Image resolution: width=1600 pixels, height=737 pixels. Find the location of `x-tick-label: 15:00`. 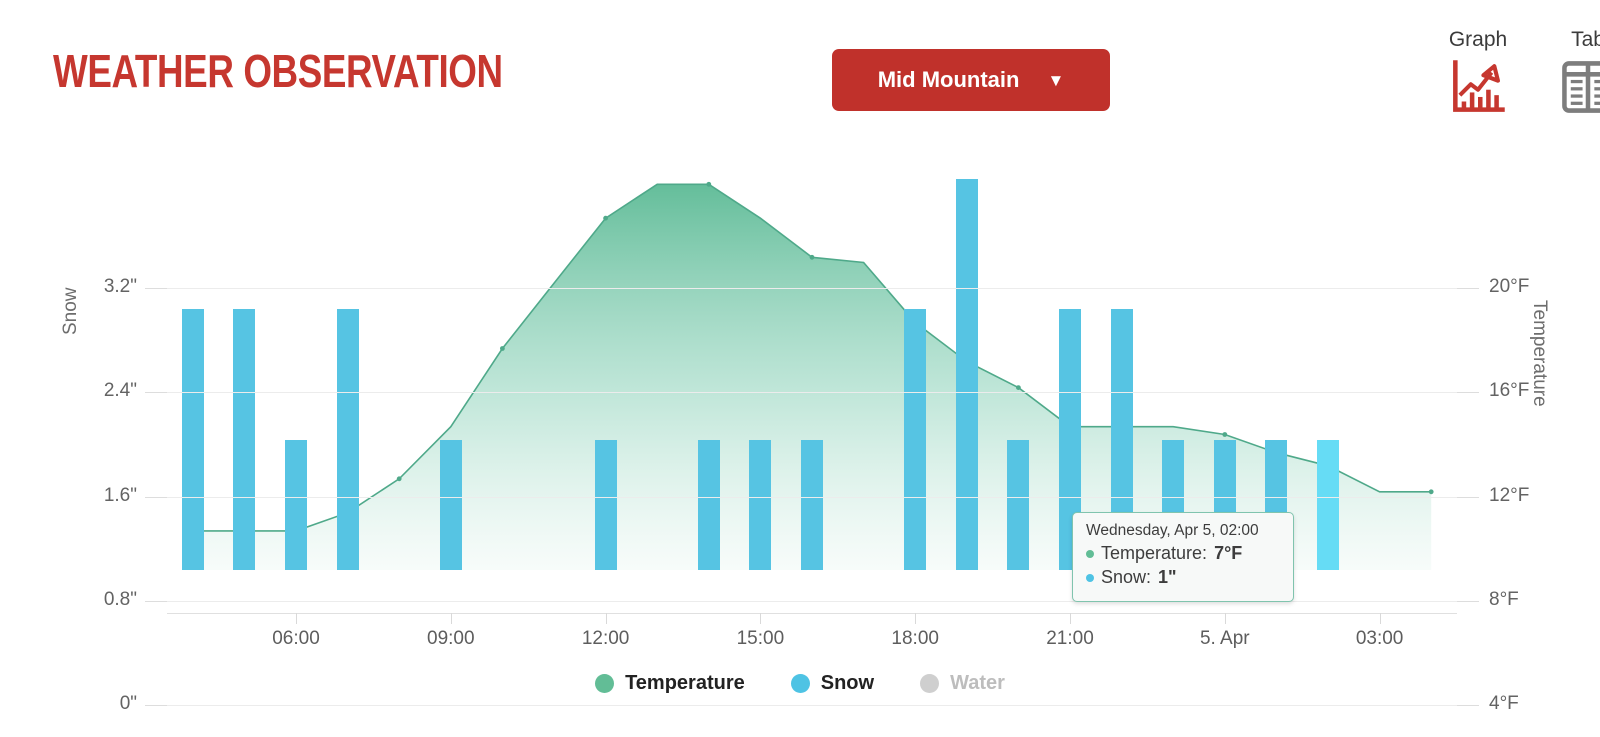

x-tick-label: 15:00 is located at coordinates (760, 638).